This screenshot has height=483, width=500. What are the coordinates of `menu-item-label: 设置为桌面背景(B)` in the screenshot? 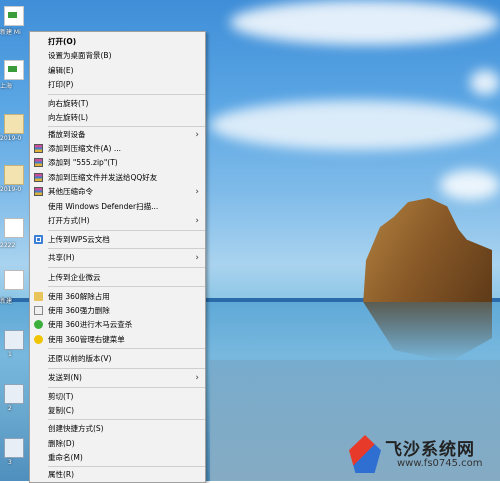 It's located at (80, 55).